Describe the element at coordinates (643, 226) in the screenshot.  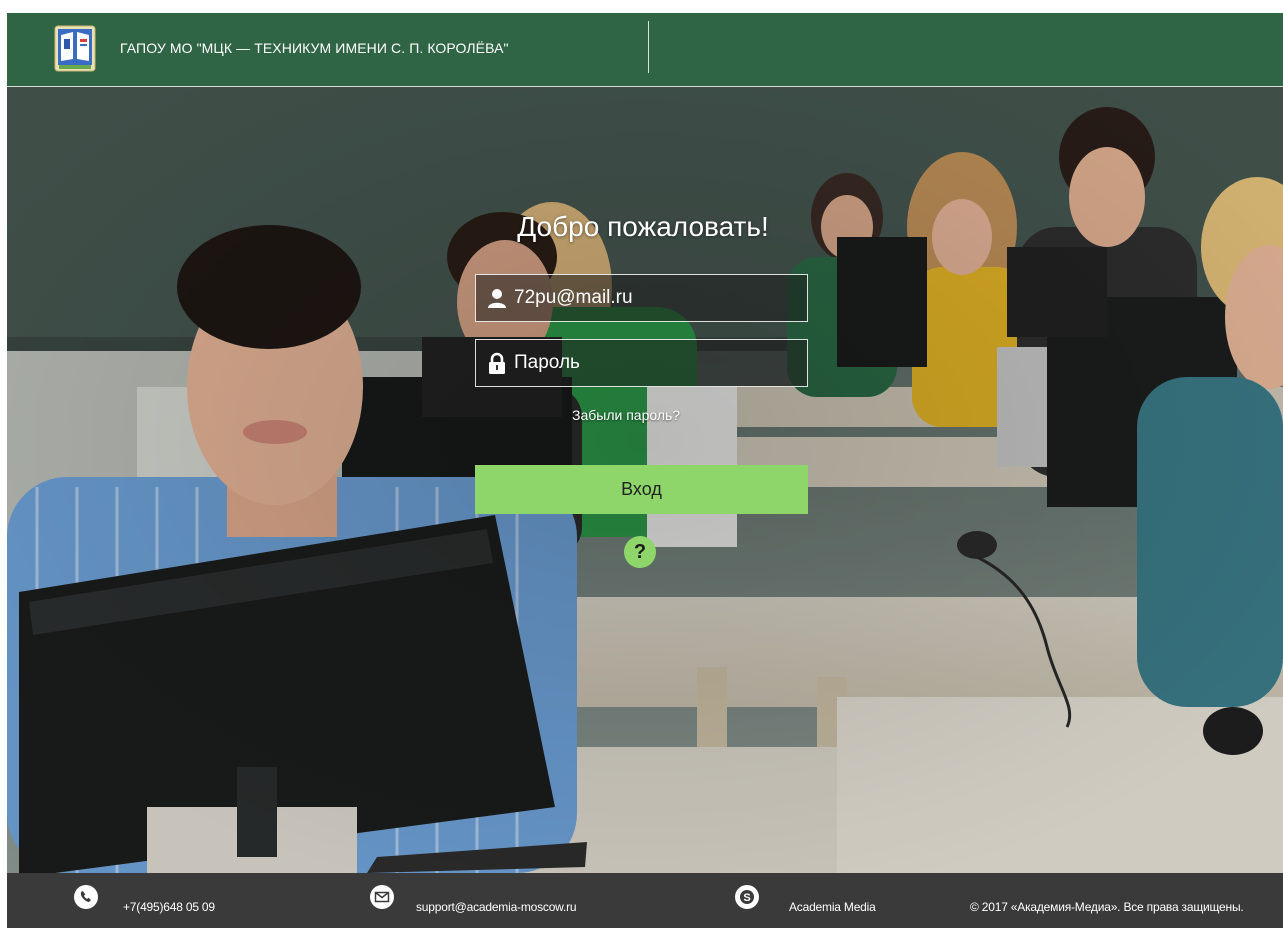
I see `welcome-heading: Добро пожаловать!` at that location.